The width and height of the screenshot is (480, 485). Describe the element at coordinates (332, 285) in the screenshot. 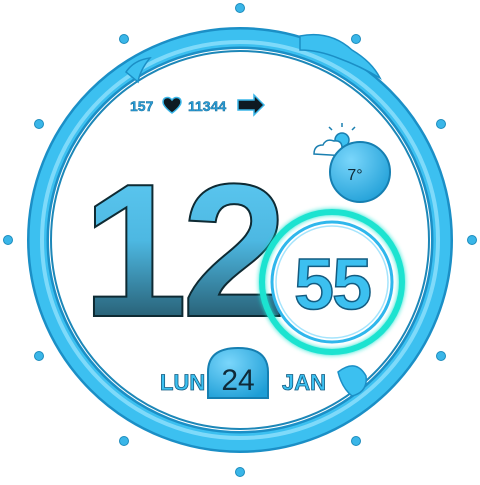

I see `minute-value: 55` at that location.